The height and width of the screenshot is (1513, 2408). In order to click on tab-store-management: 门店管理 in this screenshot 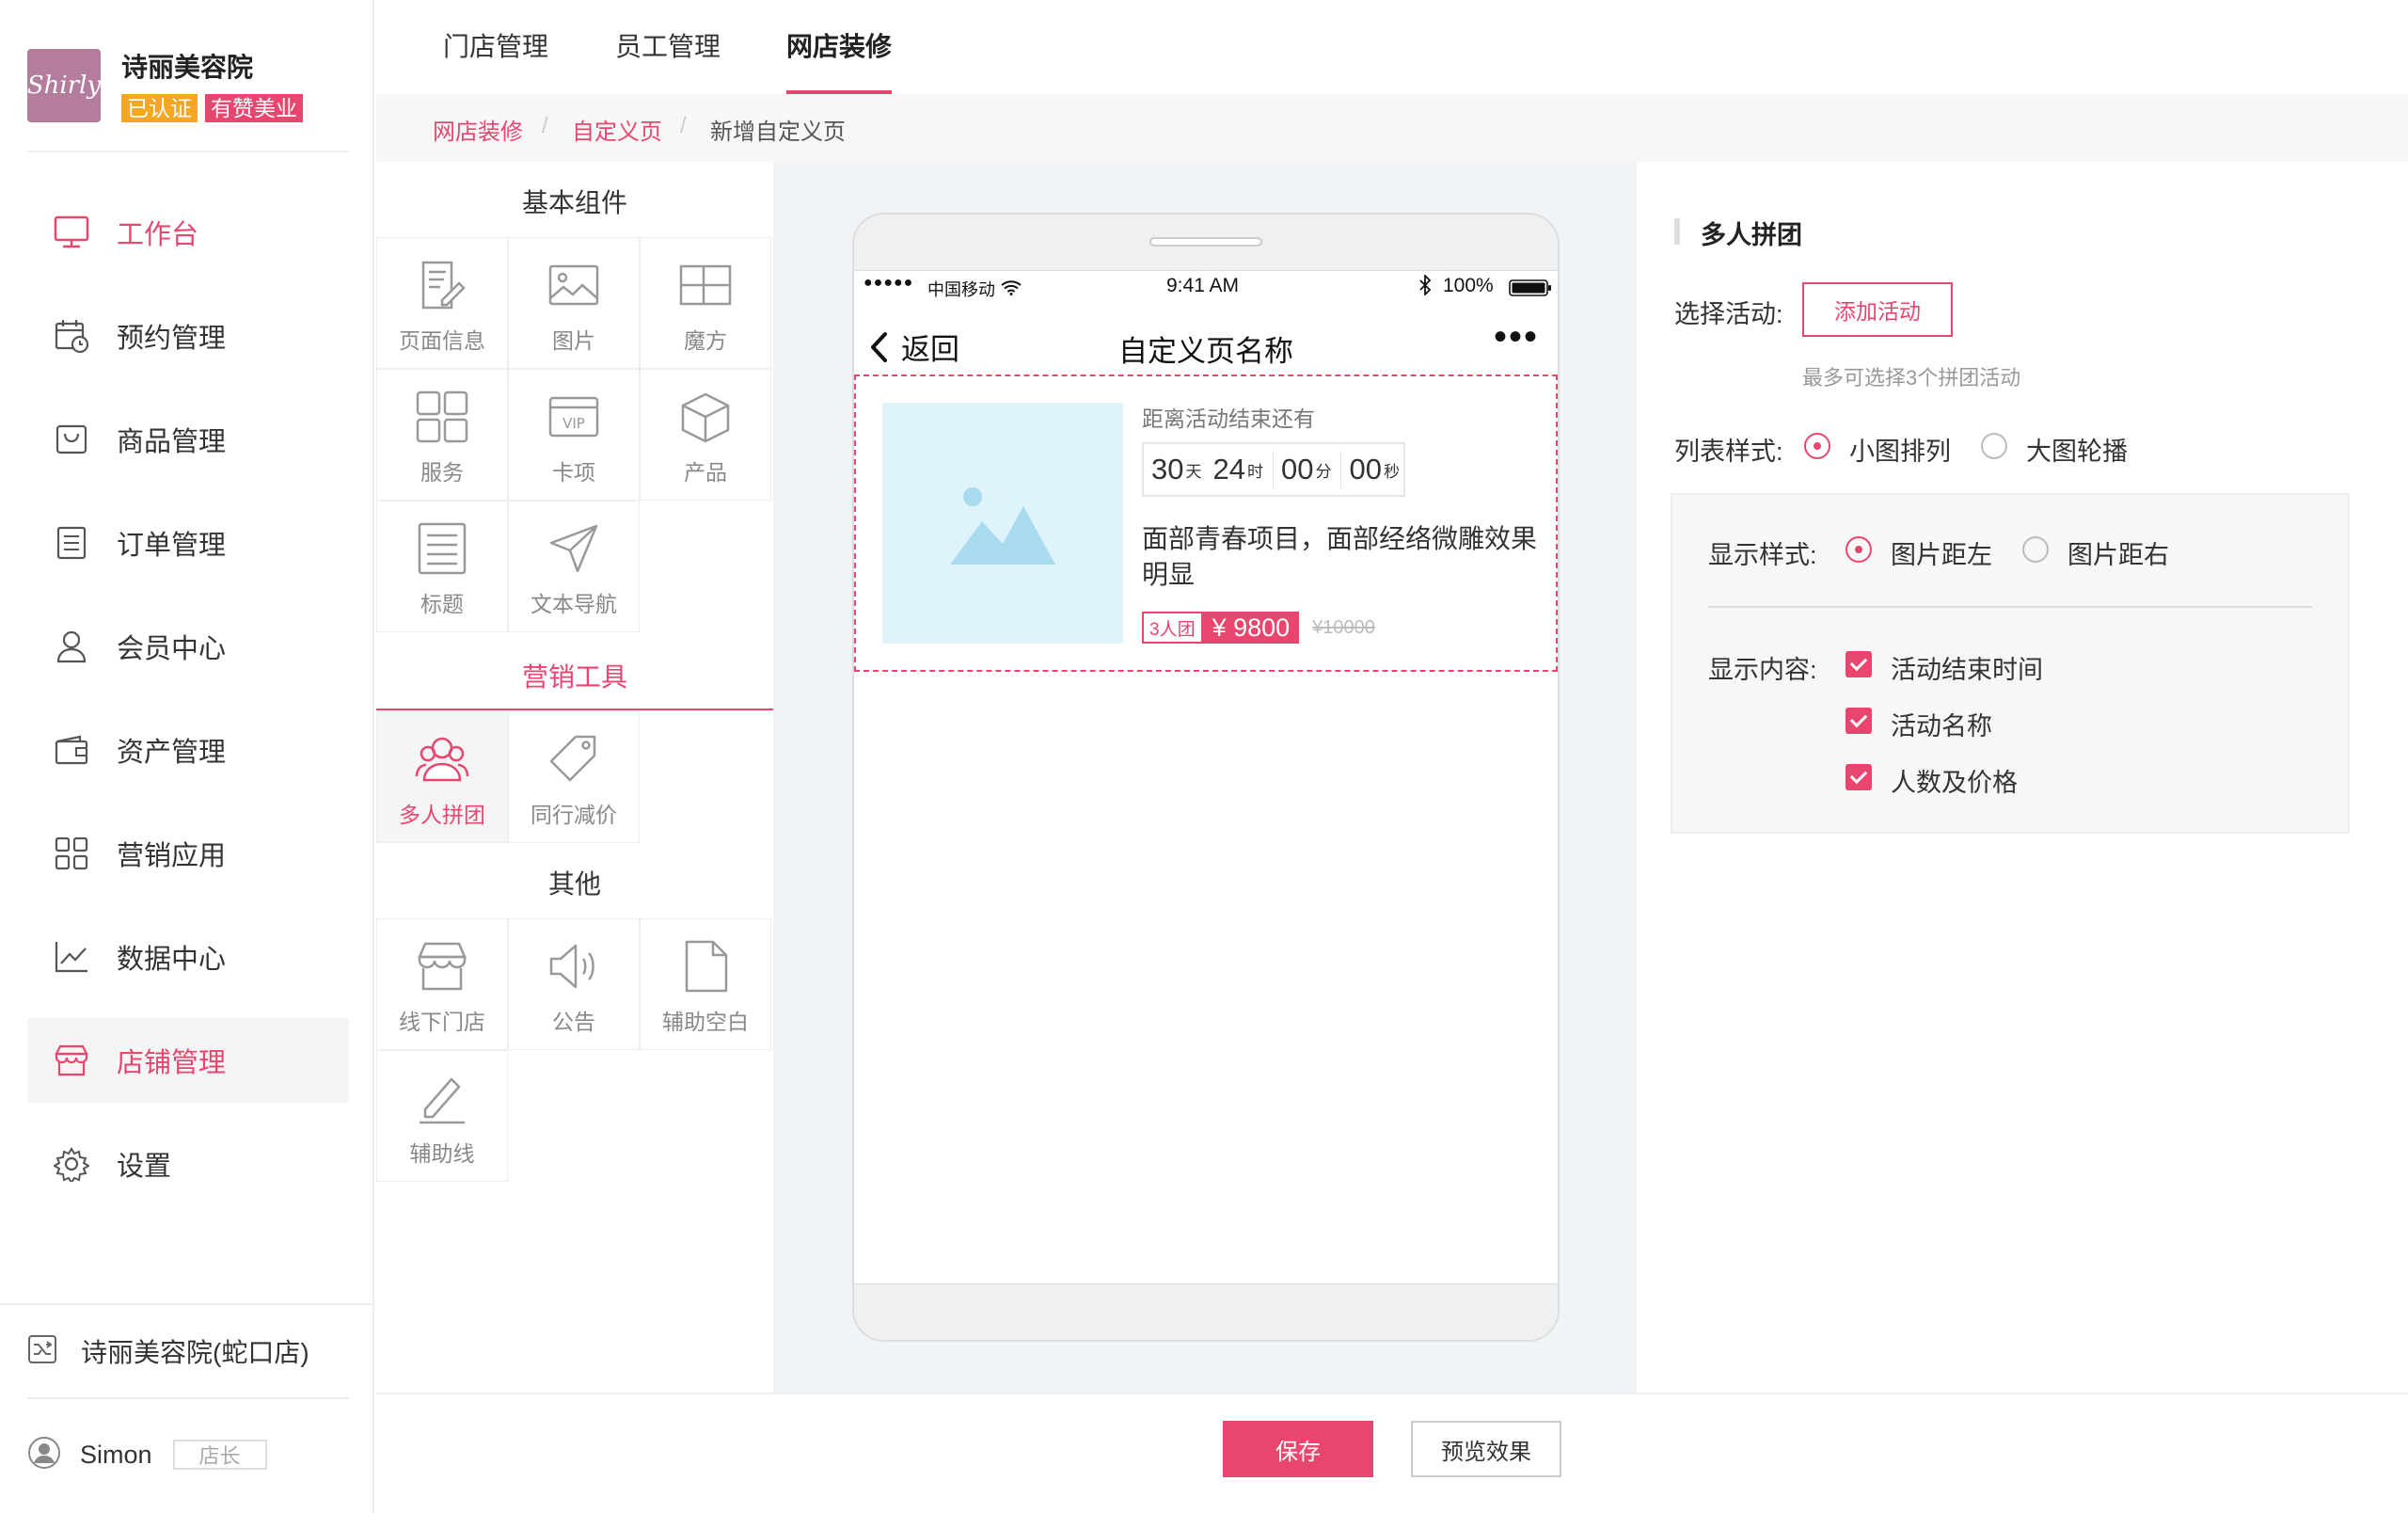, I will do `click(496, 45)`.